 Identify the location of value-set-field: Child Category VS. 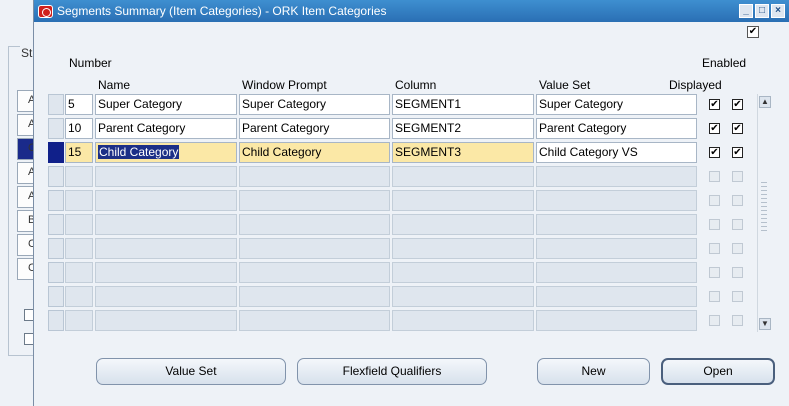
(616, 152).